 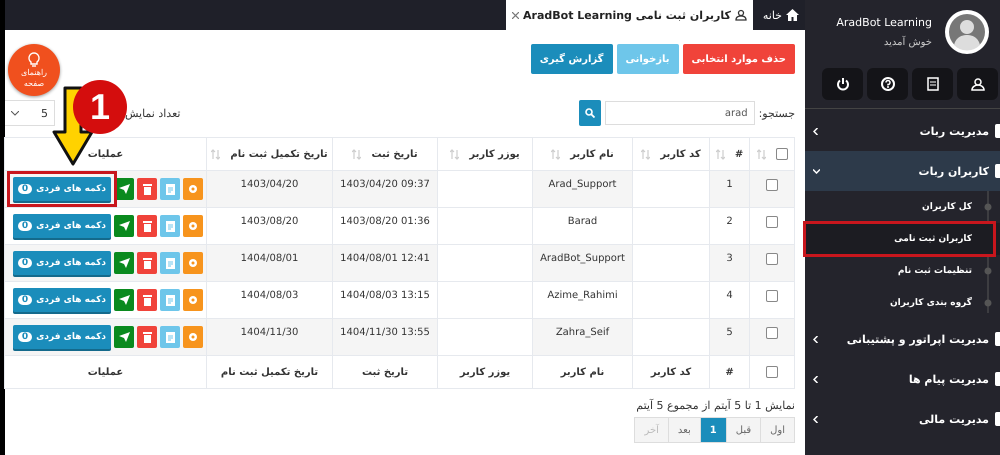 What do you see at coordinates (30, 113) in the screenshot?
I see `page-size-select: 5` at bounding box center [30, 113].